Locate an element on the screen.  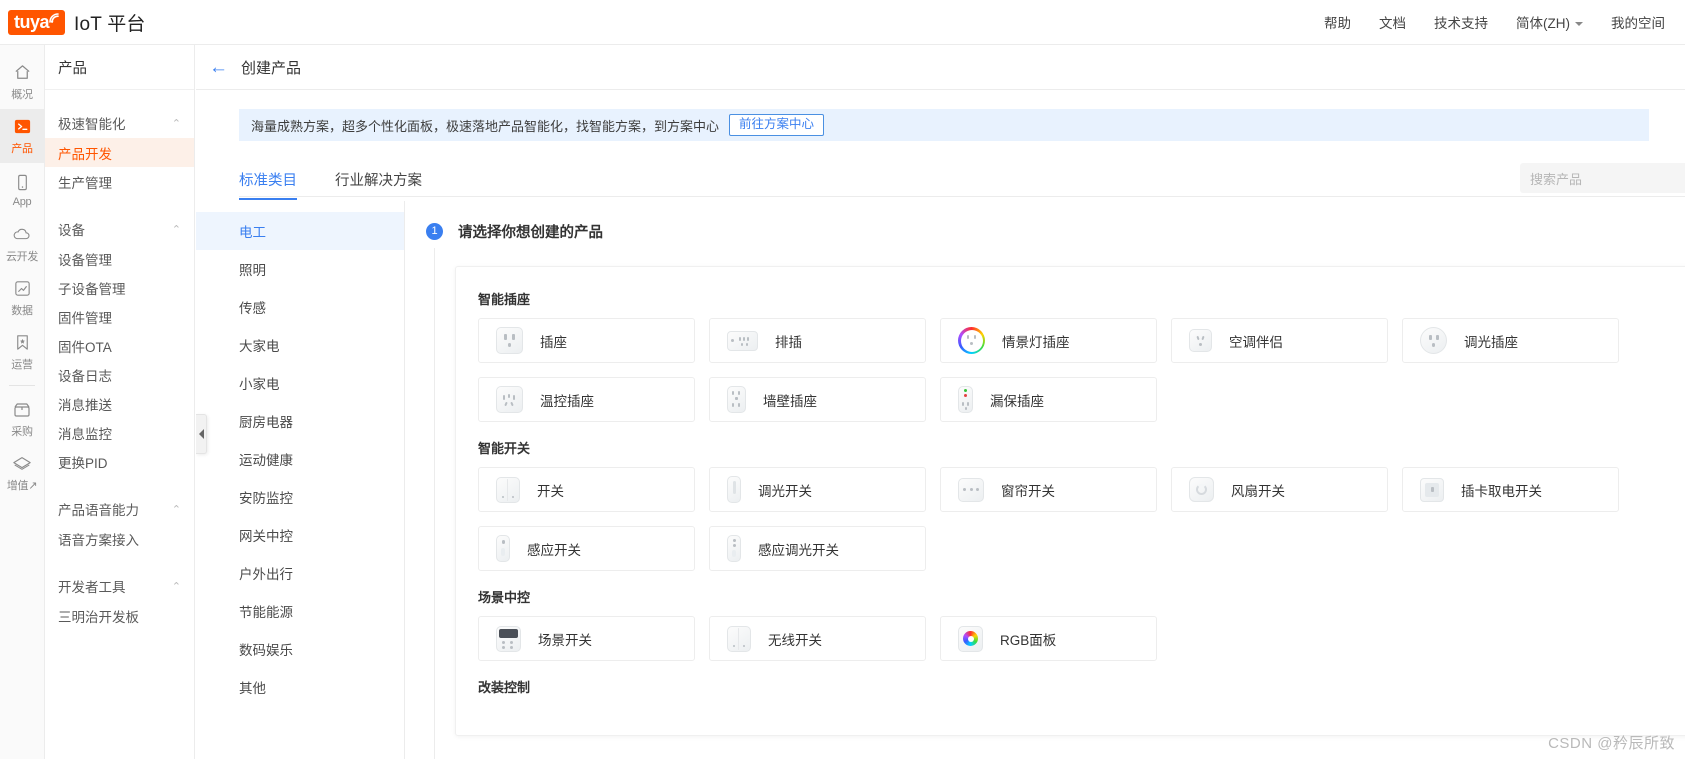
sidebar-item-firmware-ota: 固件OTA is located at coordinates (119, 345).